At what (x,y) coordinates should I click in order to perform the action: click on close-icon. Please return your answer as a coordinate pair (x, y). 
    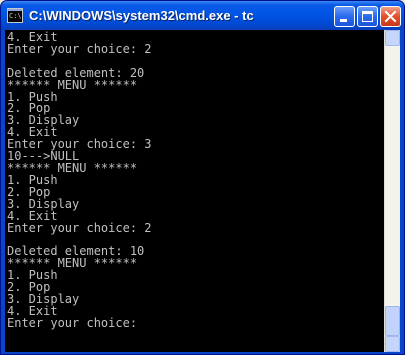
    Looking at the image, I should click on (390, 16).